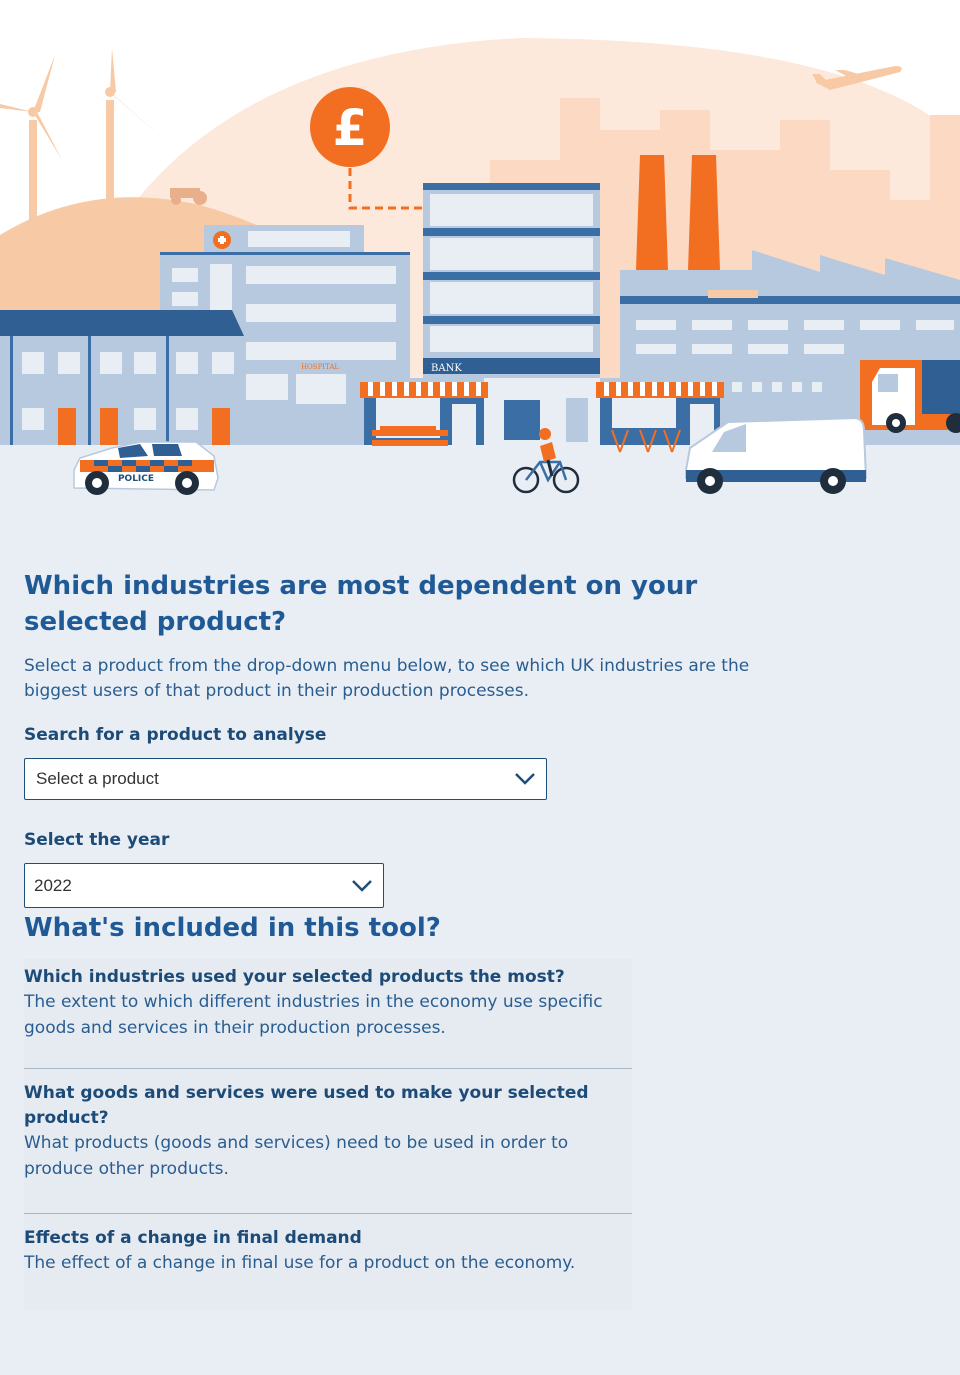  Describe the element at coordinates (350, 128) in the screenshot. I see `pound-symbol: £` at that location.